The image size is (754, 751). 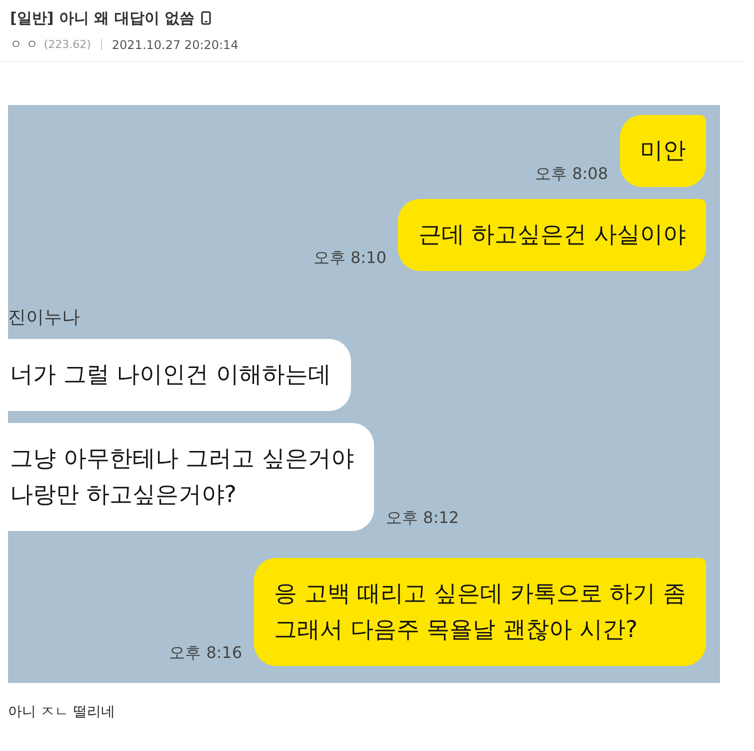 I want to click on author-ip: (223.62), so click(x=67, y=44).